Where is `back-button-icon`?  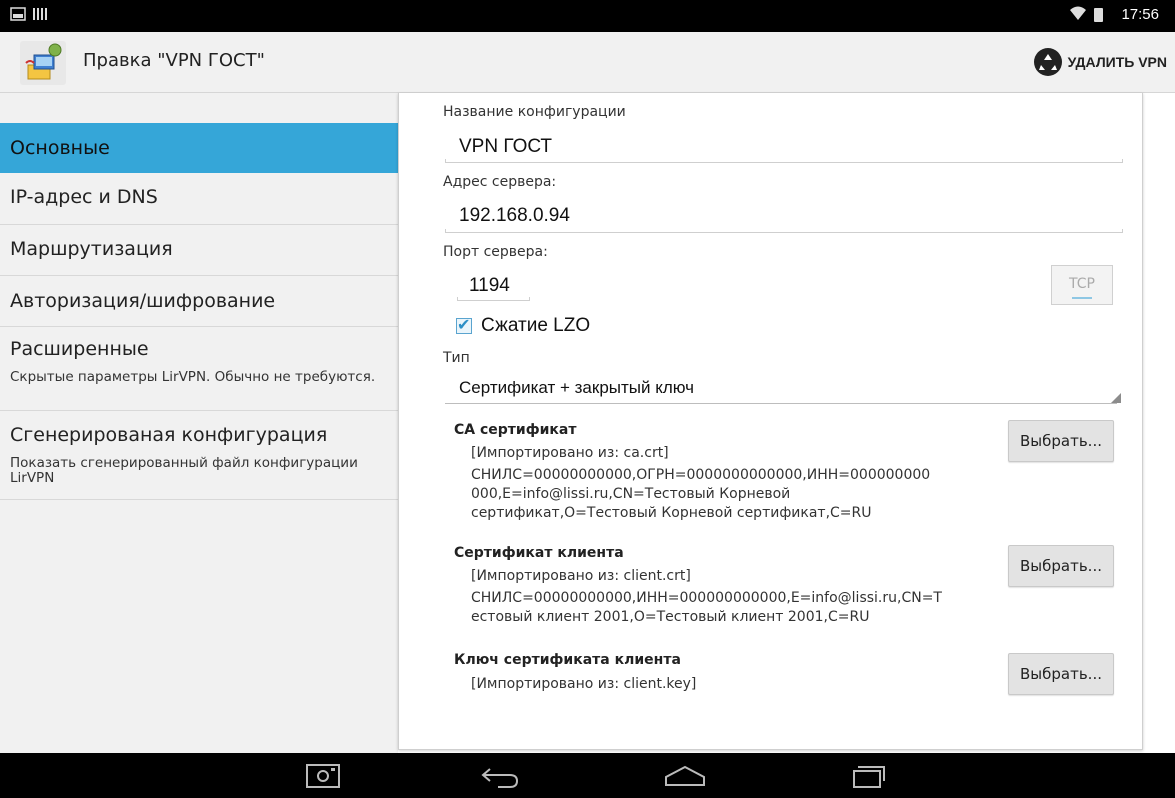
back-button-icon is located at coordinates (500, 779).